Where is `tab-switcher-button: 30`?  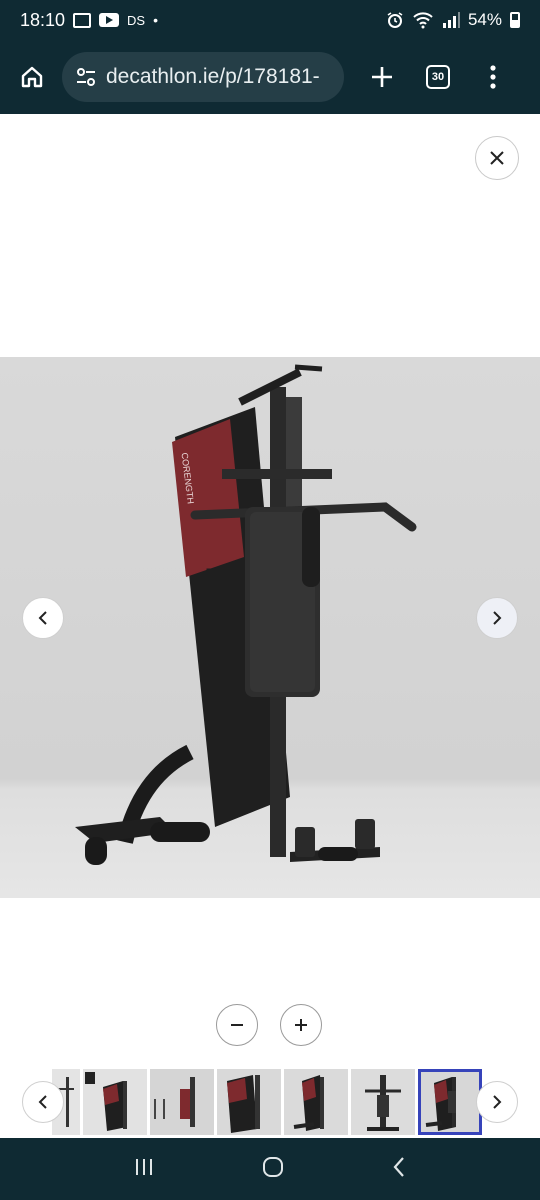
tab-switcher-button: 30 is located at coordinates (438, 77).